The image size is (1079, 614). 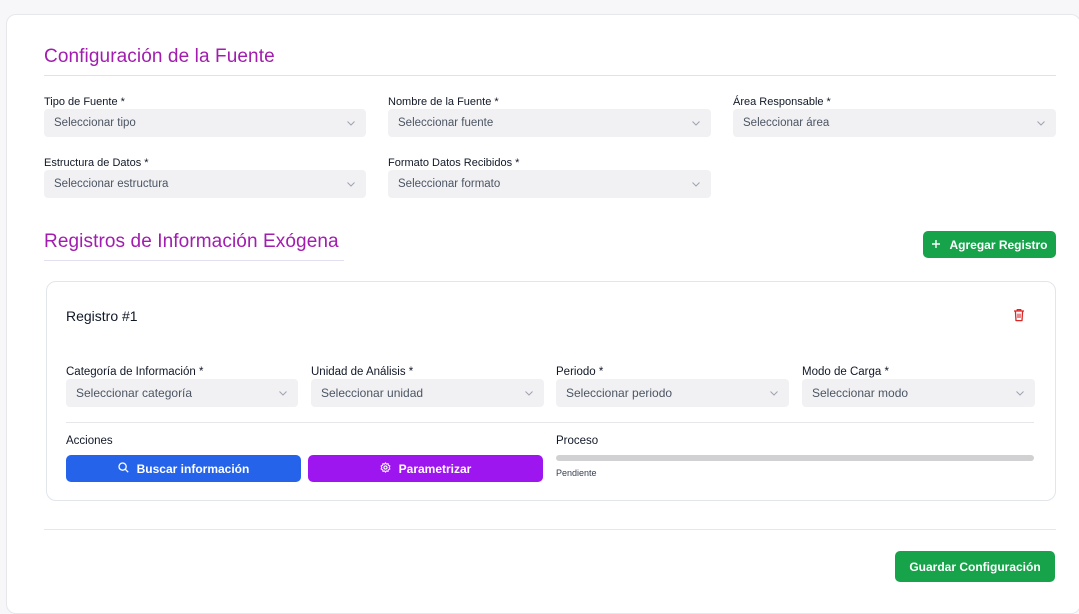 What do you see at coordinates (159, 56) in the screenshot?
I see `config-section-title: Configuración de la Fuente` at bounding box center [159, 56].